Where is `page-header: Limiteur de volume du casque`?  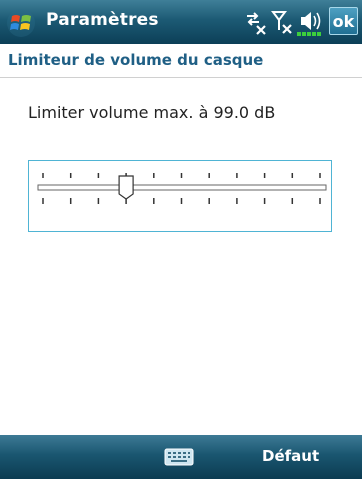 page-header: Limiteur de volume du casque is located at coordinates (181, 61).